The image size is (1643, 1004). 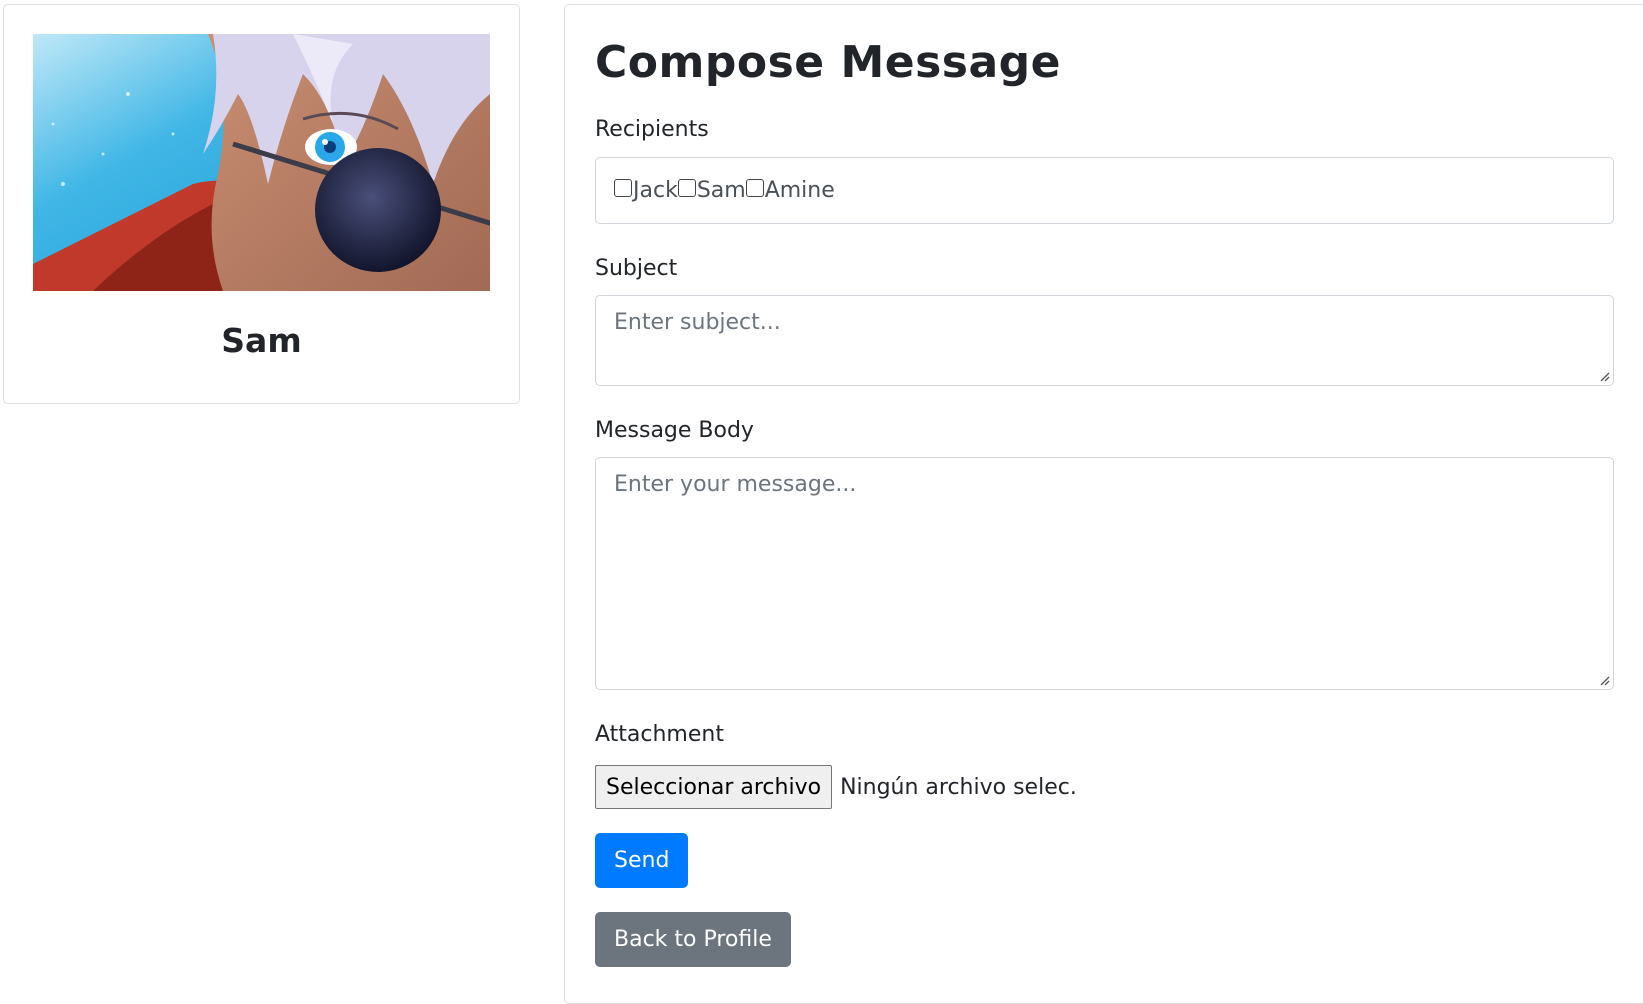 I want to click on avatar-image, so click(x=261, y=162).